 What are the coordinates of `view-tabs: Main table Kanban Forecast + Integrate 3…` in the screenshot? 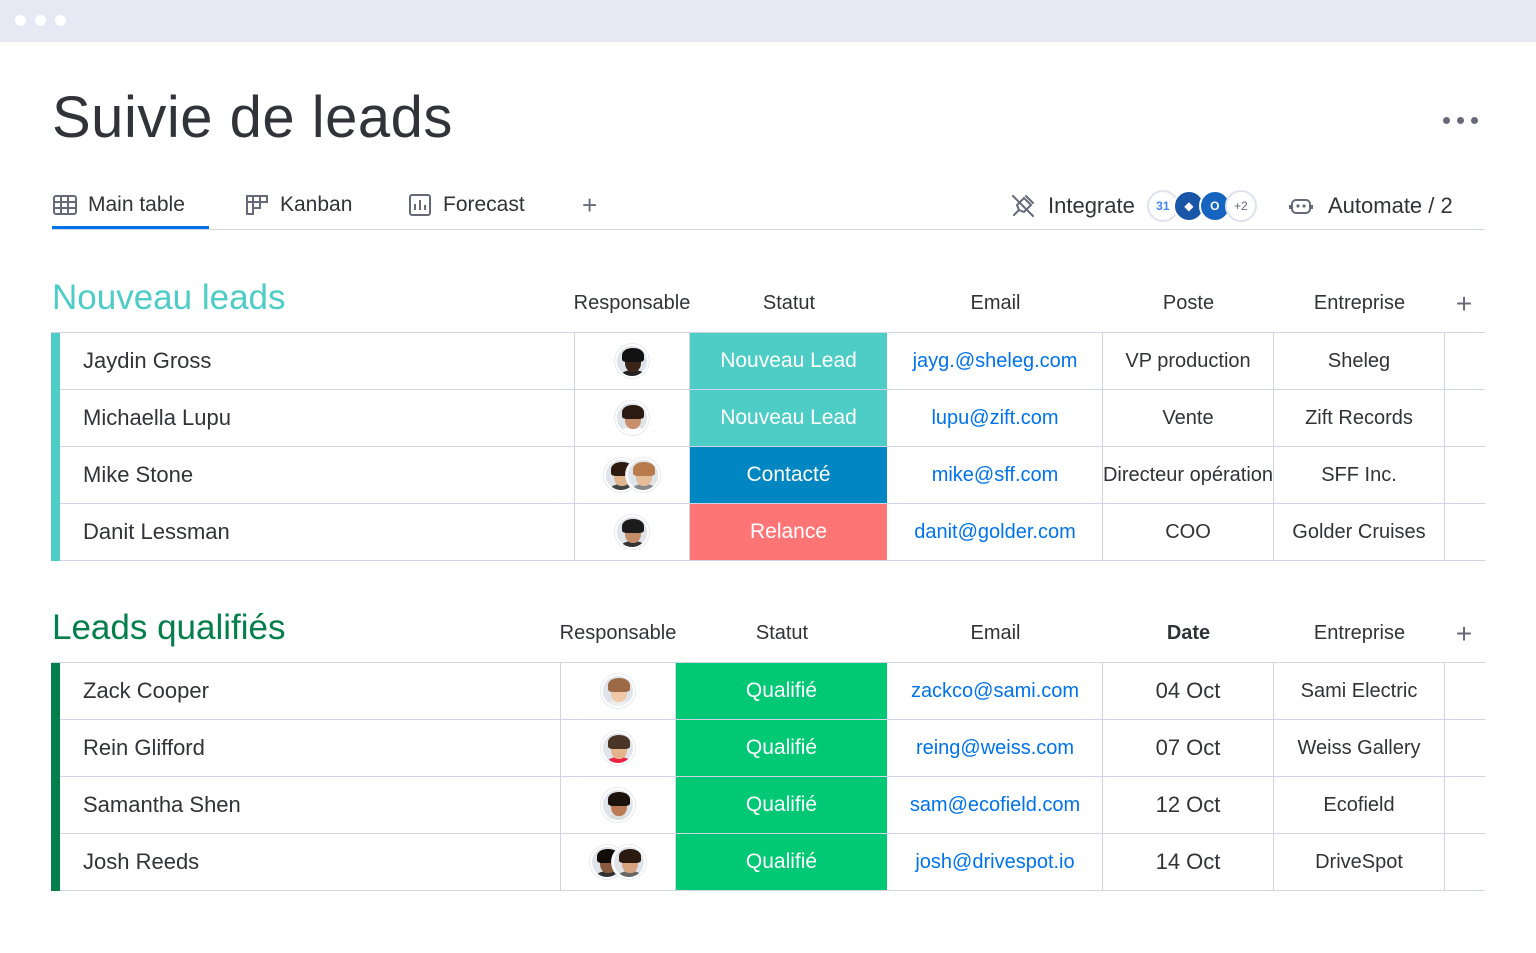 It's located at (768, 205).